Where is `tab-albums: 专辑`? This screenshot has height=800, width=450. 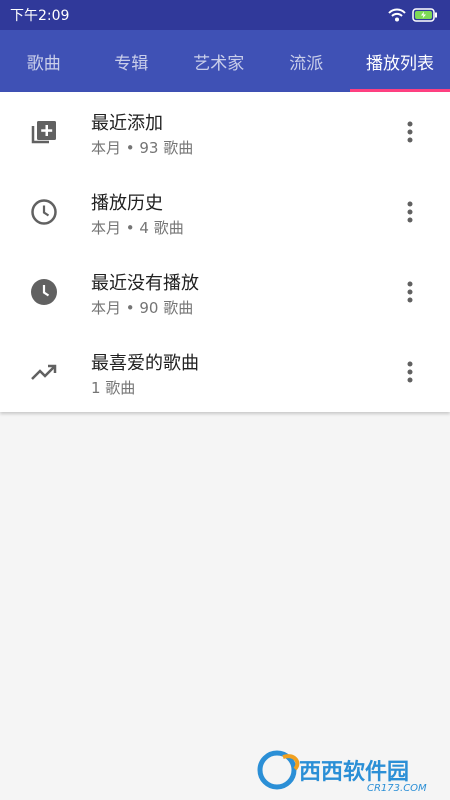 tab-albums: 专辑 is located at coordinates (132, 61).